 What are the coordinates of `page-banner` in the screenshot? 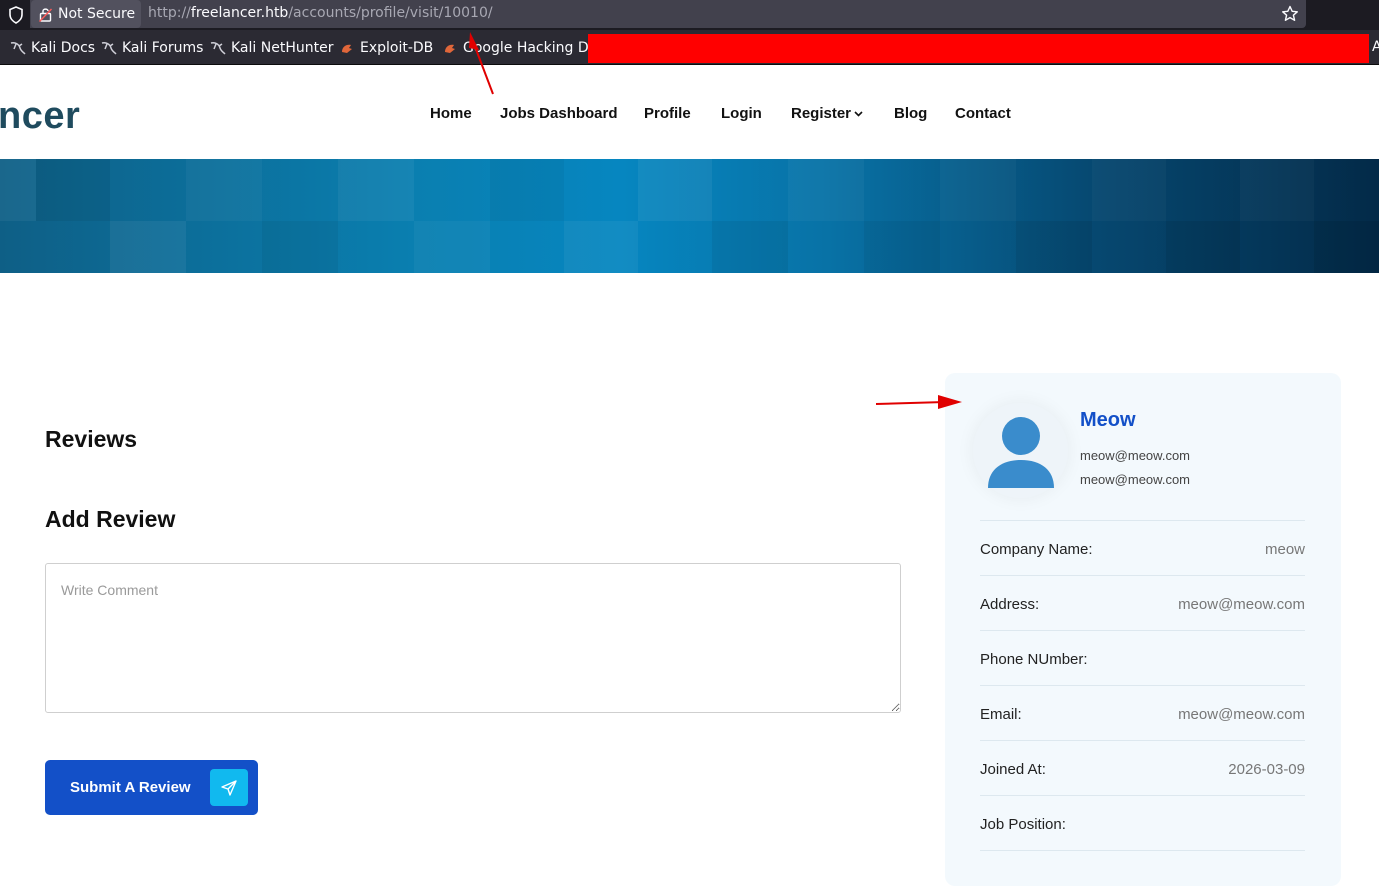 It's located at (689, 216).